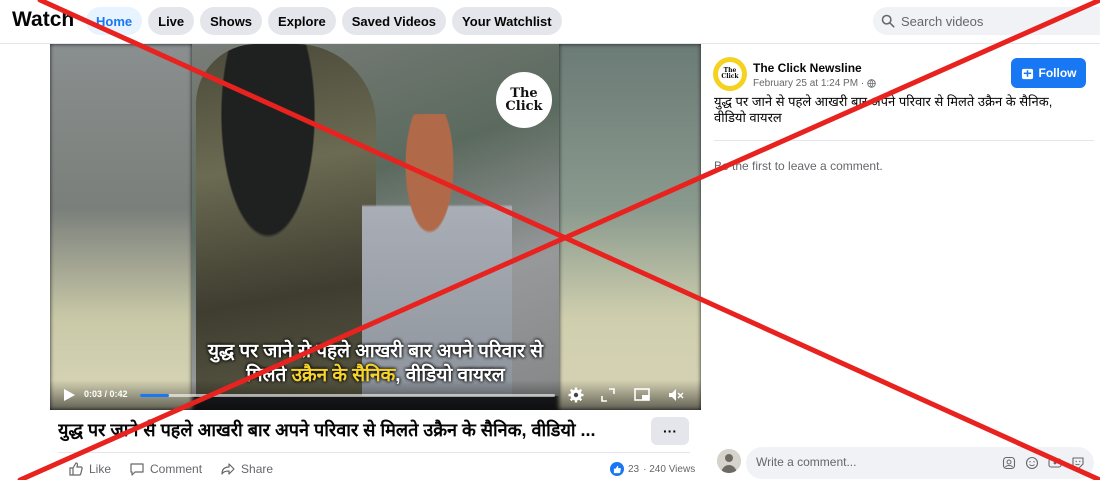 The width and height of the screenshot is (1100, 480). I want to click on page-avatar: The Click, so click(730, 74).